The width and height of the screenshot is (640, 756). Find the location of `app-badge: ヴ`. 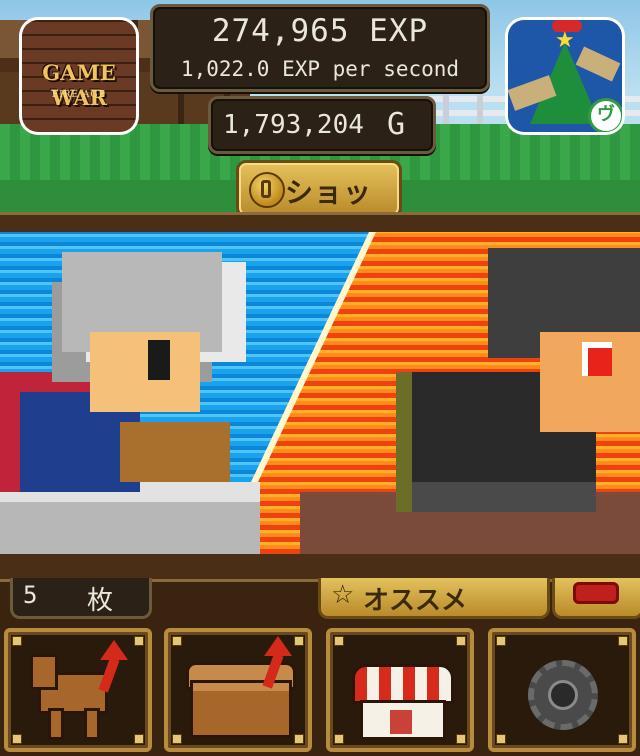

app-badge: ヴ is located at coordinates (605, 115).